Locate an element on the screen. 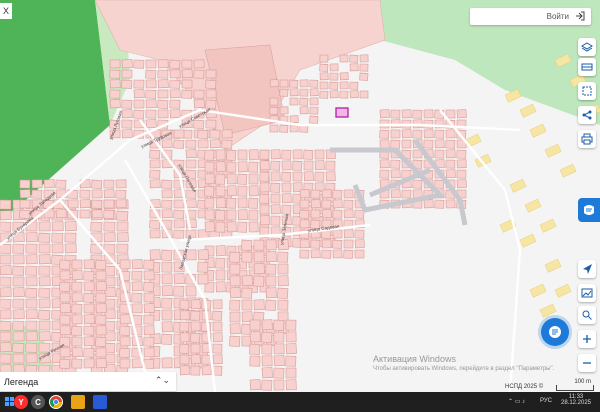 Image resolution: width=600 pixels, height=412 pixels. app-window-icon is located at coordinates (100, 402).